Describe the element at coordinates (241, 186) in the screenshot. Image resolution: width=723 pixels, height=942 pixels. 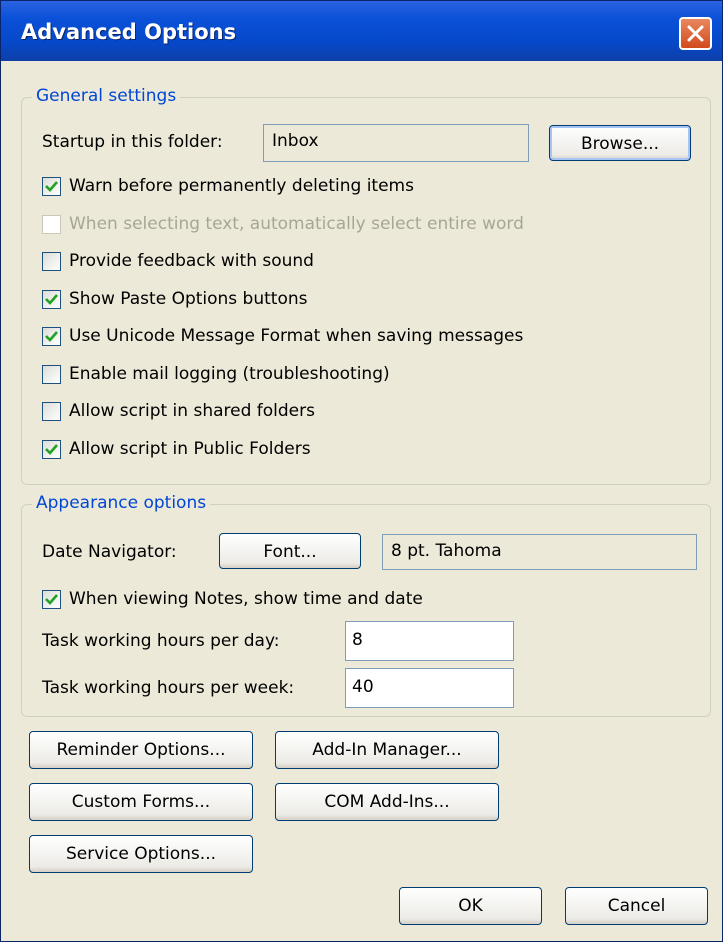
I see `general-checkbox-label: Warn before permanently deleting items` at that location.